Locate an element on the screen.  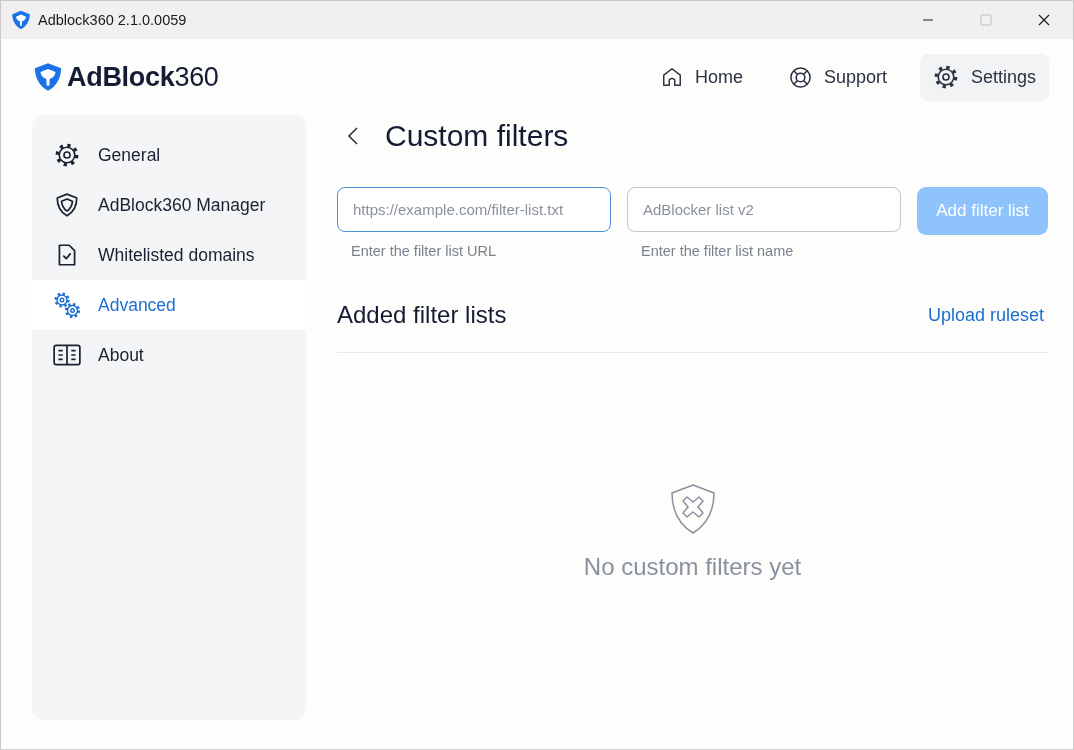
sidebar-item: Advanced is located at coordinates (169, 305).